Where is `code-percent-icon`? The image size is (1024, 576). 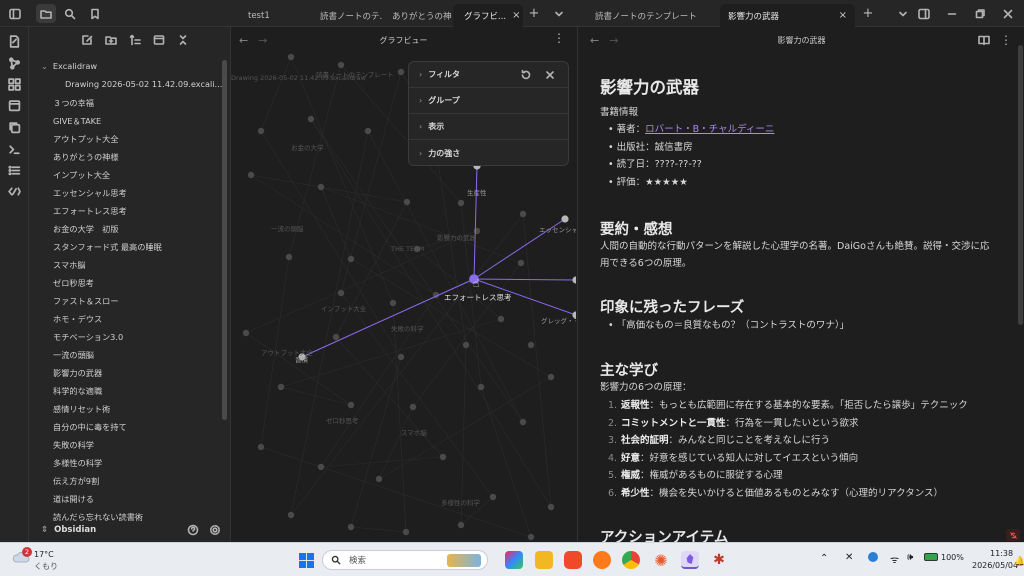
code-percent-icon is located at coordinates (14, 191).